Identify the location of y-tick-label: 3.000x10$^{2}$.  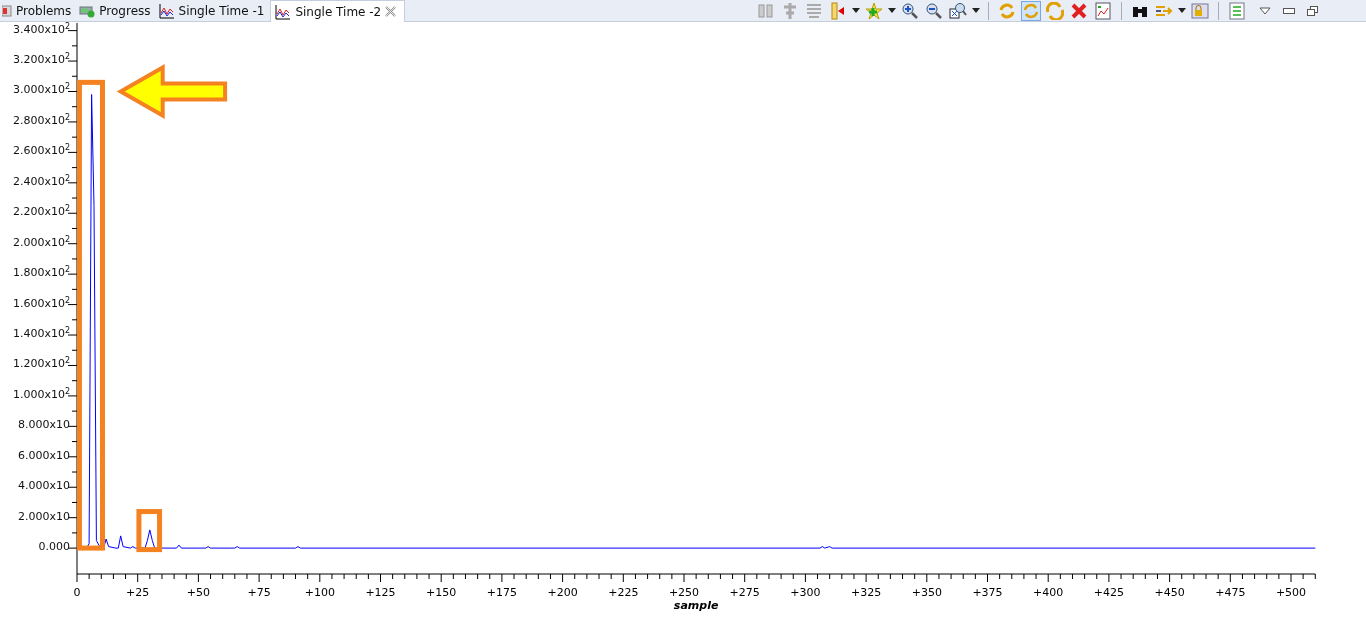
(41, 90).